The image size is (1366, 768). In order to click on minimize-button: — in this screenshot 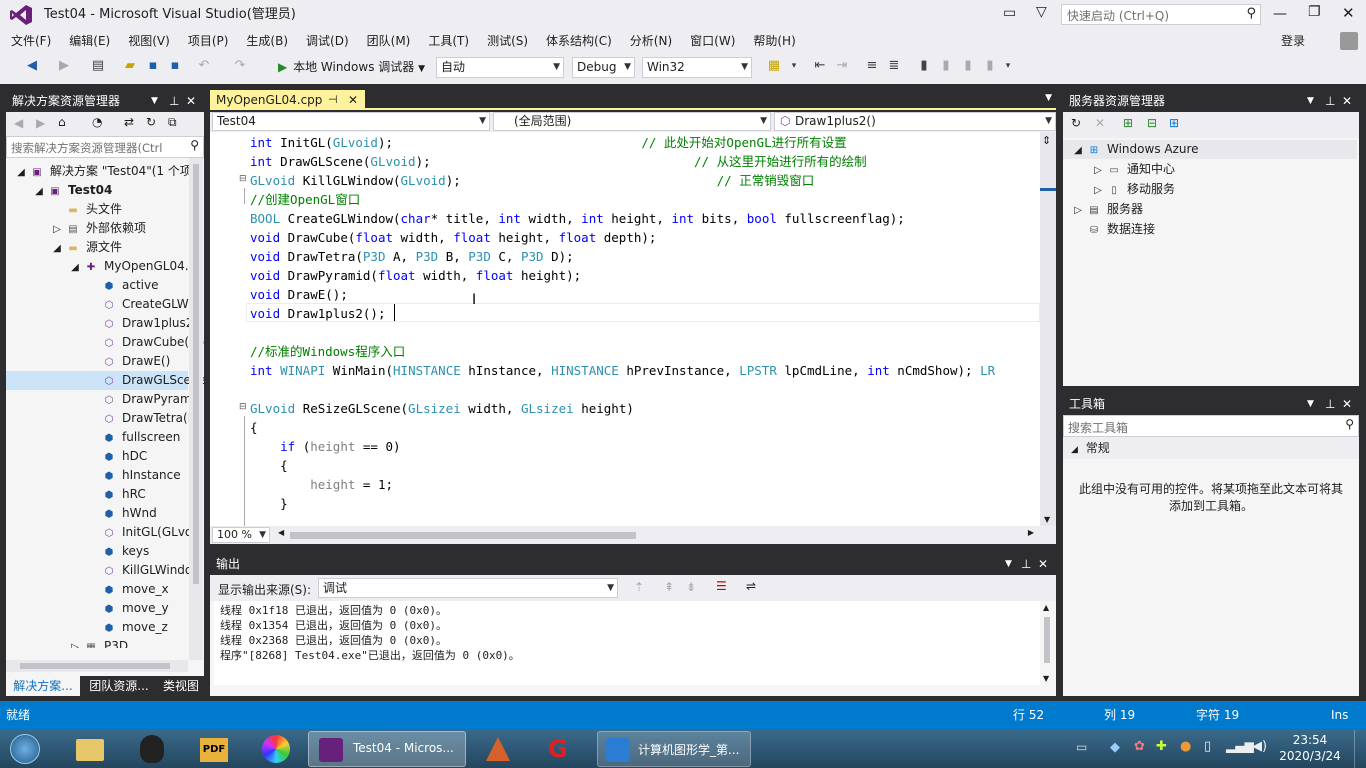, I will do `click(1280, 14)`.